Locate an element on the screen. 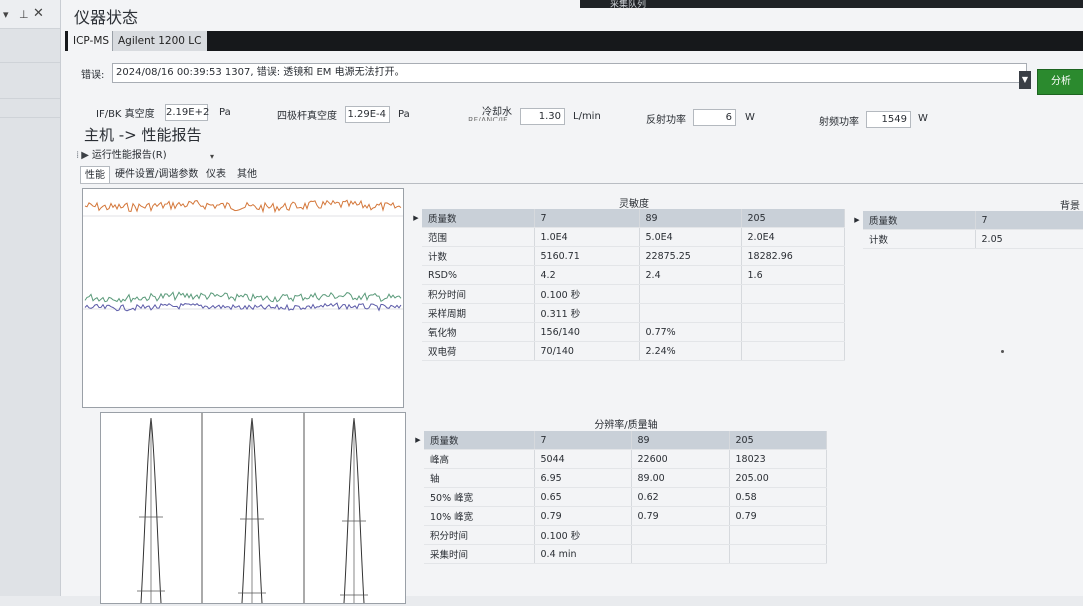 This screenshot has width=1083, height=606. tab-icp-ms: ICP-MS is located at coordinates (91, 41).